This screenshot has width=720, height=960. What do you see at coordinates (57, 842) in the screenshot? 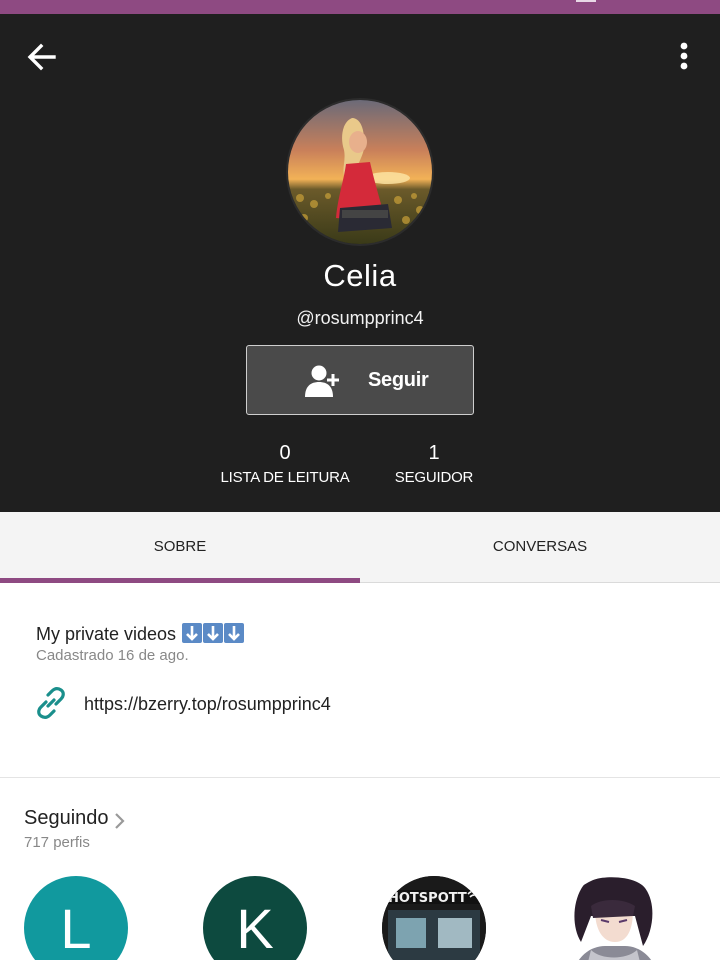
I see `following-count: 717 perfis` at bounding box center [57, 842].